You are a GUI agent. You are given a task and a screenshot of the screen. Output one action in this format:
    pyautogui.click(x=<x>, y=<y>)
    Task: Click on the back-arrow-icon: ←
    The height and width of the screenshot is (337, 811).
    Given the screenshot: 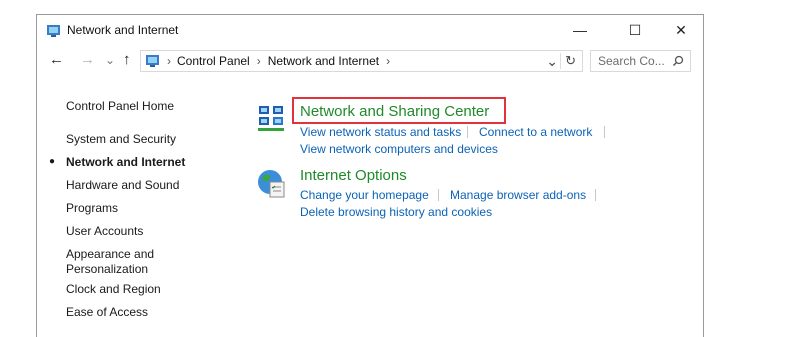 What is the action you would take?
    pyautogui.click(x=56, y=60)
    